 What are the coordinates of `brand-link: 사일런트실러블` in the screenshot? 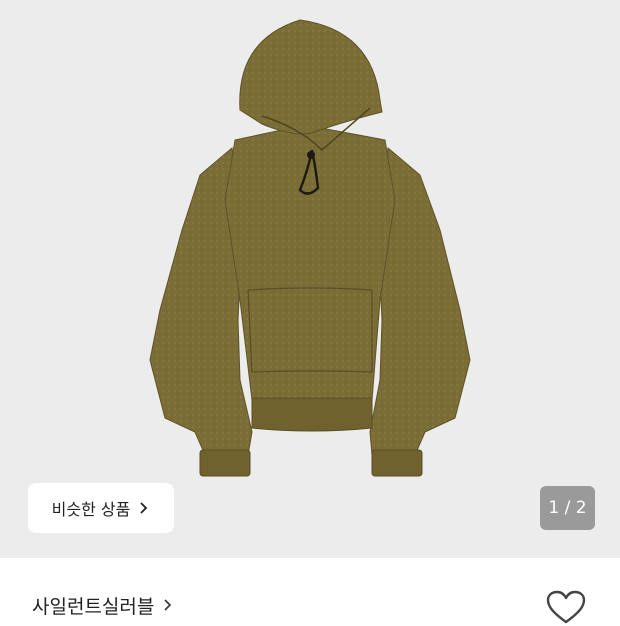 It's located at (103, 605).